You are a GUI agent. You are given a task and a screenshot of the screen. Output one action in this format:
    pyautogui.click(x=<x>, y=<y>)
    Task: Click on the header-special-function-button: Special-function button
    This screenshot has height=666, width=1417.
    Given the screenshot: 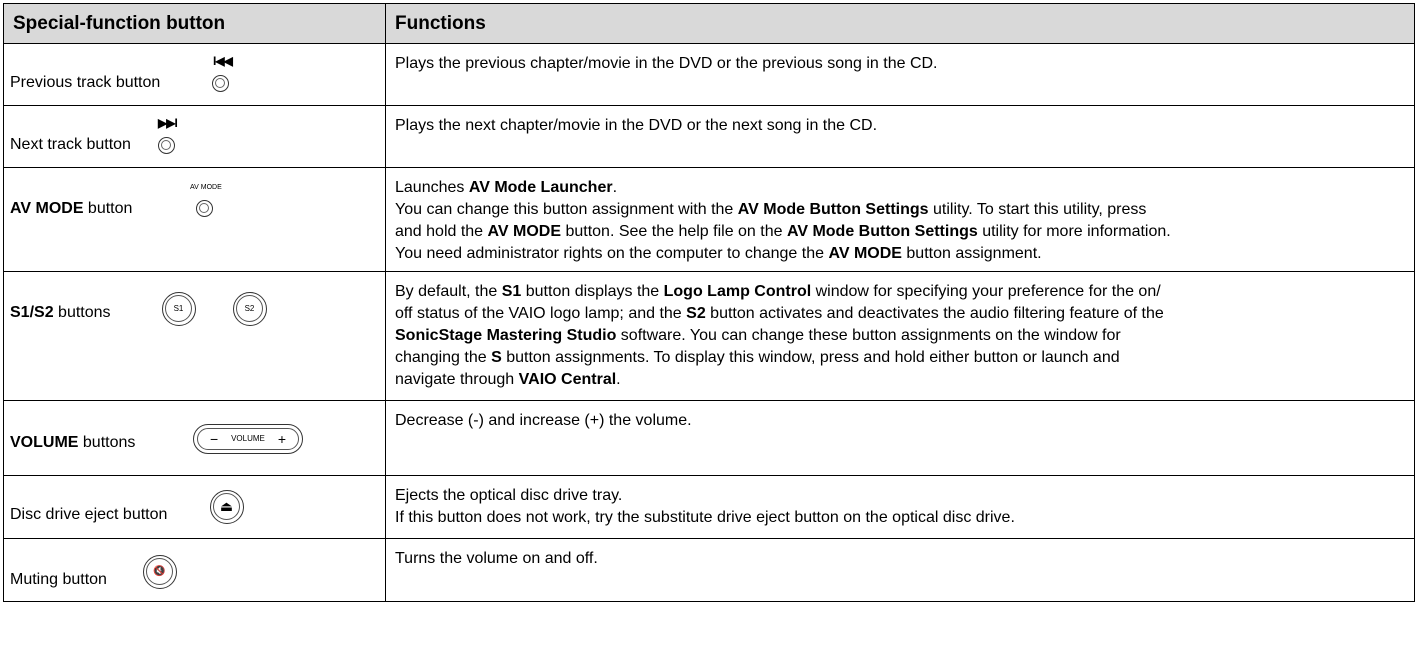 What is the action you would take?
    pyautogui.click(x=194, y=23)
    